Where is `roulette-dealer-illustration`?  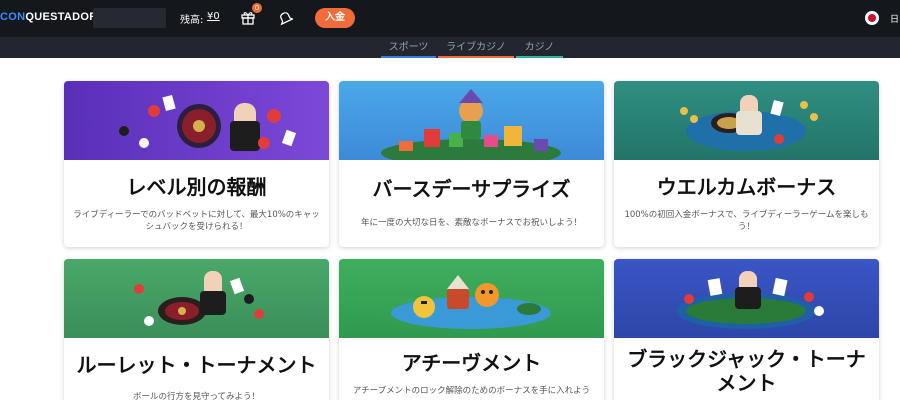
roulette-dealer-illustration is located at coordinates (749, 123).